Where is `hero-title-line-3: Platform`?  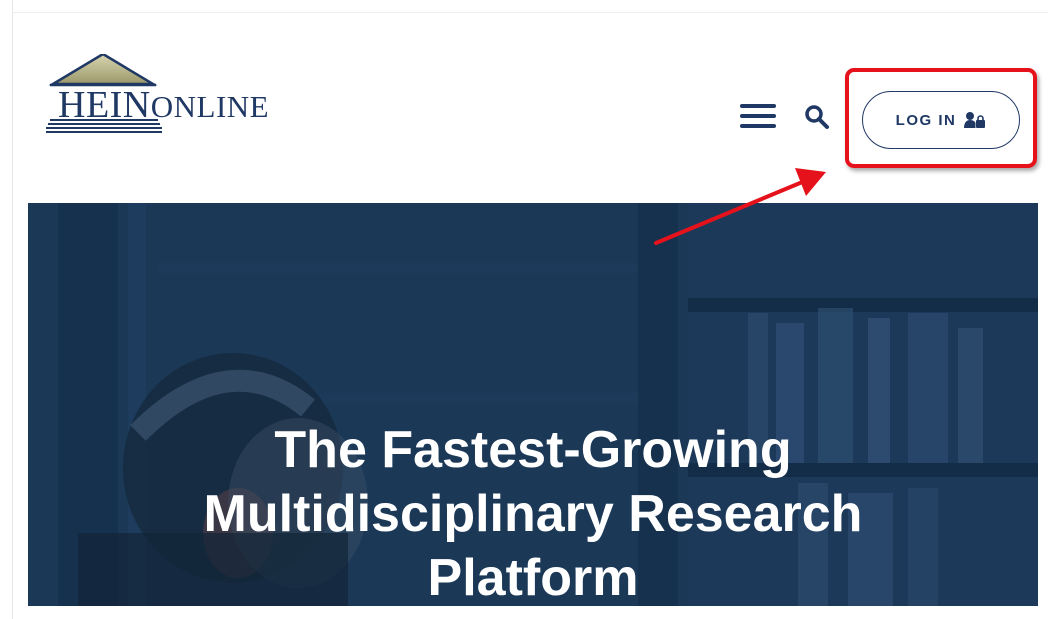 hero-title-line-3: Platform is located at coordinates (533, 577).